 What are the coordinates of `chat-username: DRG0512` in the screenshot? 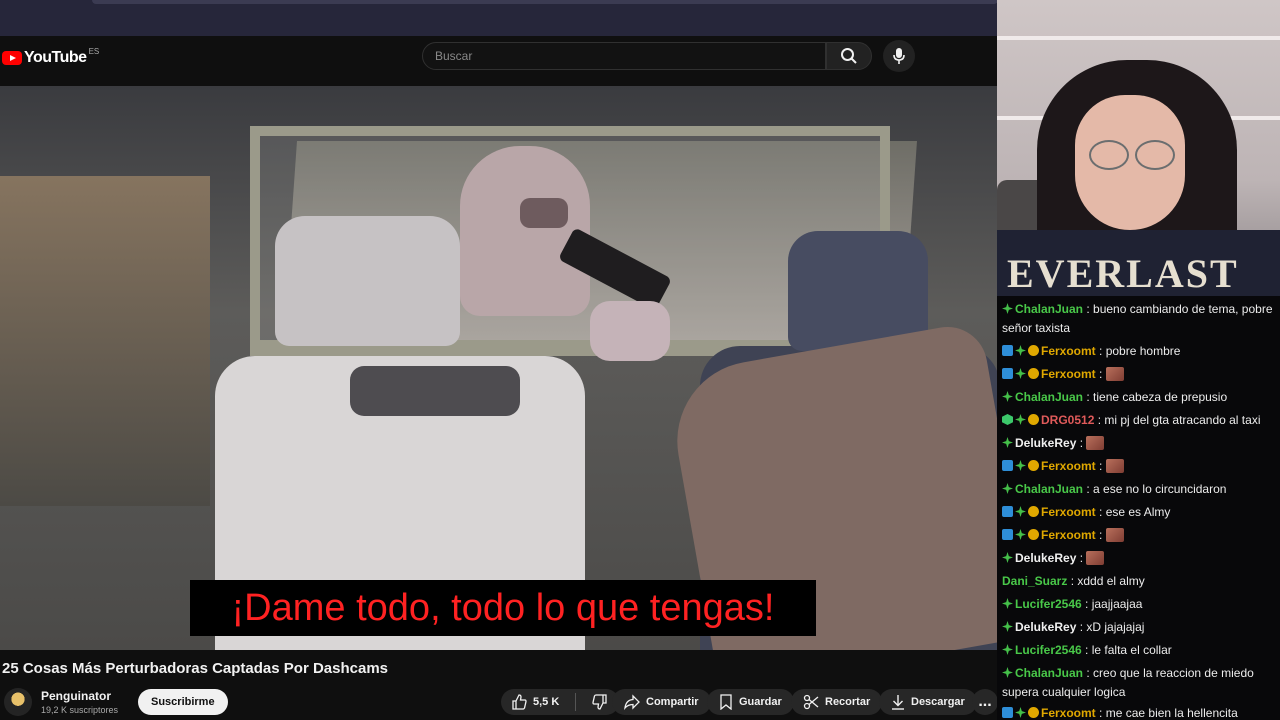 It's located at (1067, 420).